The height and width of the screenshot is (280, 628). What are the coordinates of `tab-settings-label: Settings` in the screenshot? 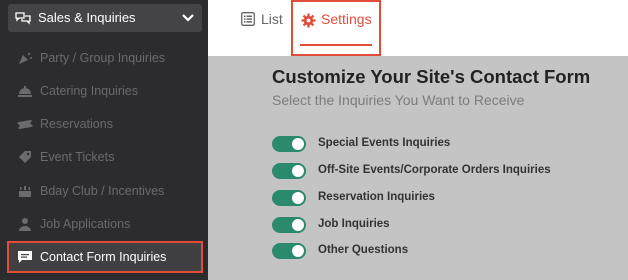 It's located at (346, 19).